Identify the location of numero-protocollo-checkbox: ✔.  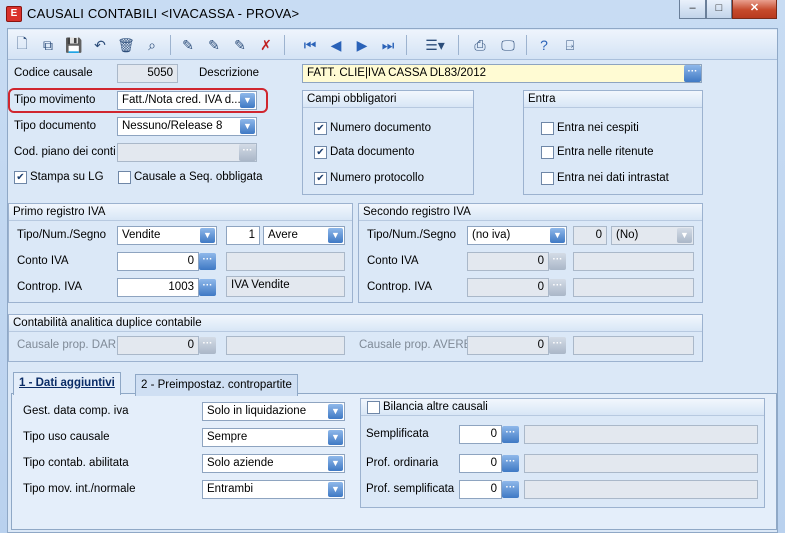
(320, 178).